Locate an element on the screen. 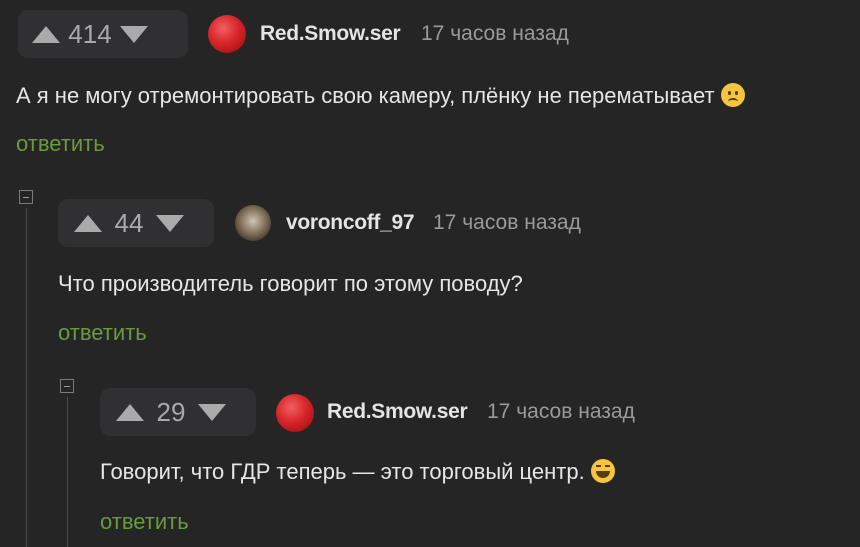 The height and width of the screenshot is (547, 860). score: 414 is located at coordinates (90, 33).